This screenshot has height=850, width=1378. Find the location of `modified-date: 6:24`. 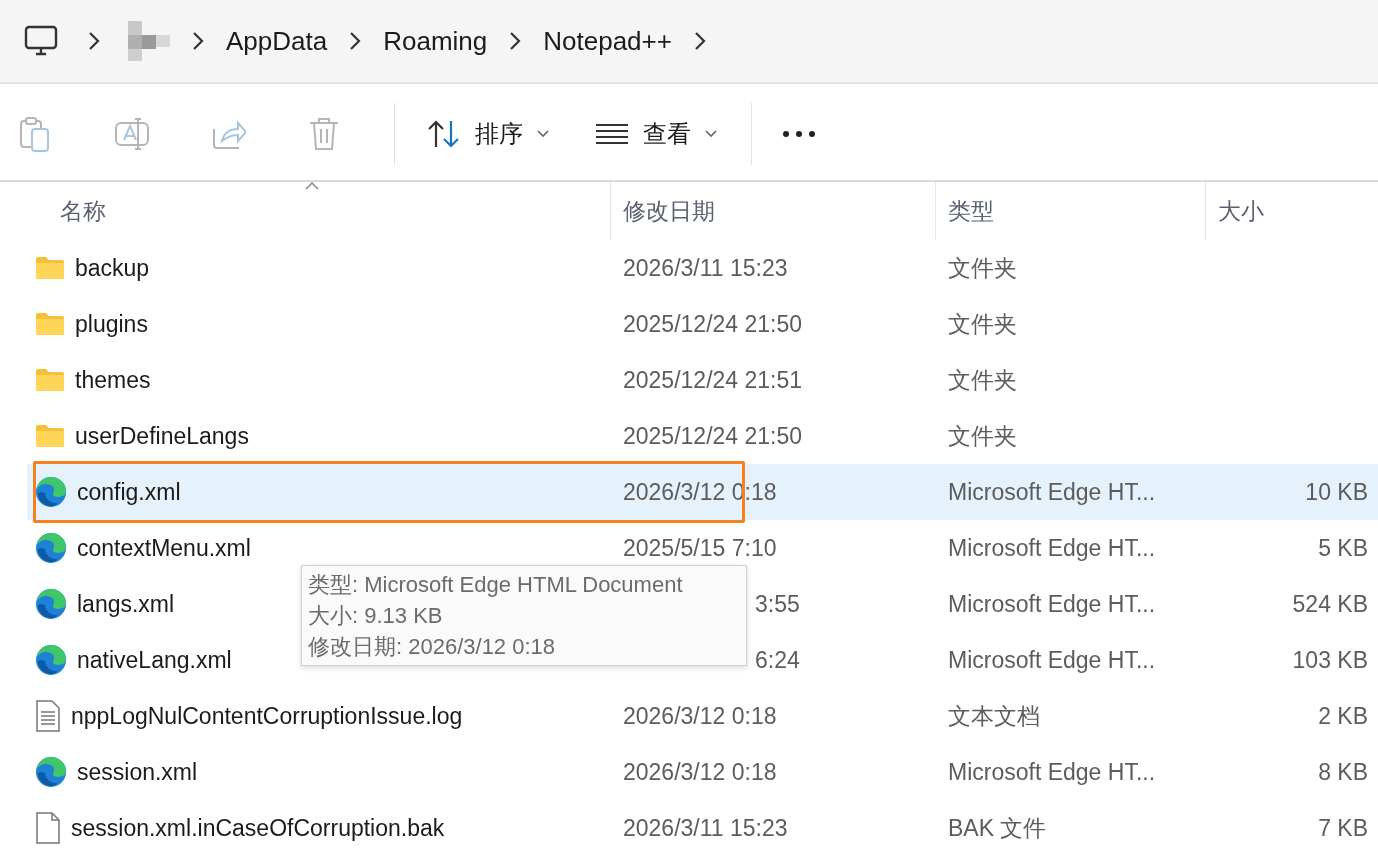

modified-date: 6:24 is located at coordinates (777, 660).